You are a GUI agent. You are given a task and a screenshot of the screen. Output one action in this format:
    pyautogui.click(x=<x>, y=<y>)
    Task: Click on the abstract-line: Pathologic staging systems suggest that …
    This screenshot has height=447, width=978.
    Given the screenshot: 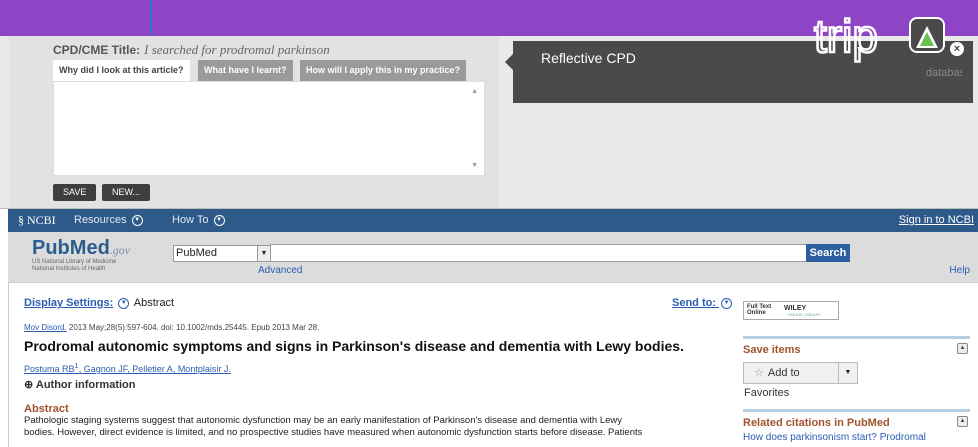 What is the action you would take?
    pyautogui.click(x=323, y=420)
    